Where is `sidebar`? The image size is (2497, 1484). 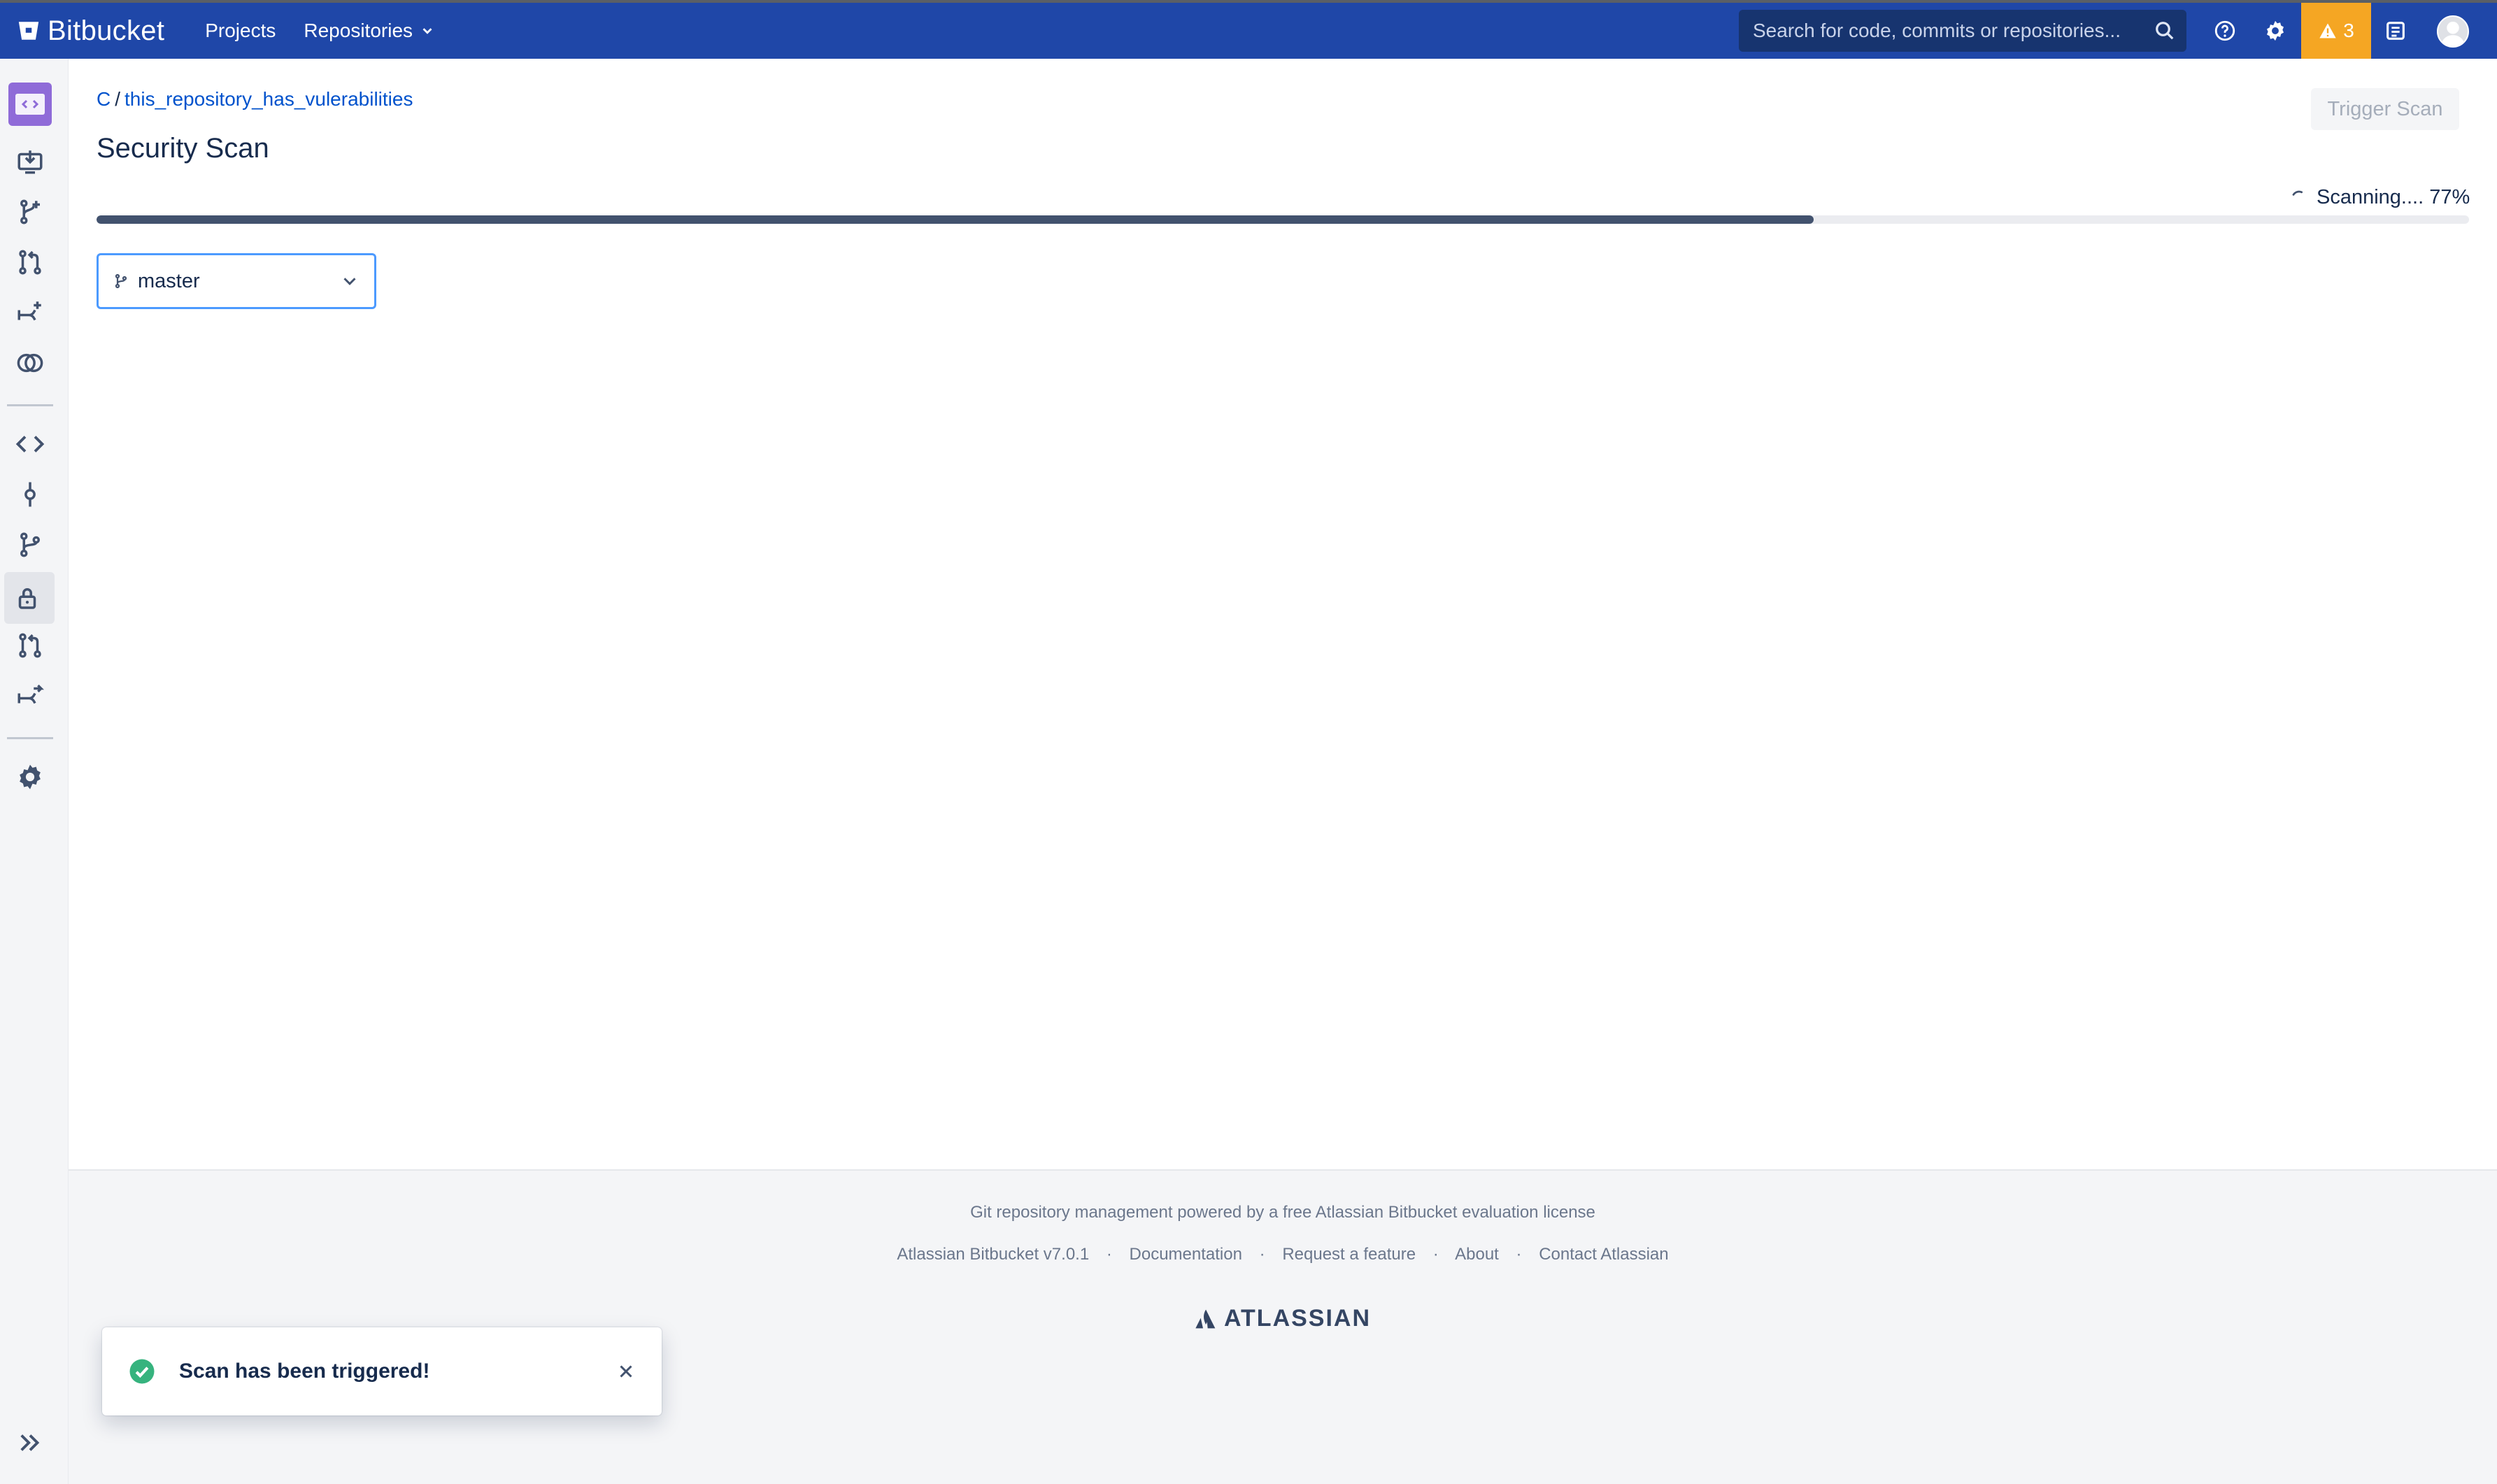 sidebar is located at coordinates (34, 771).